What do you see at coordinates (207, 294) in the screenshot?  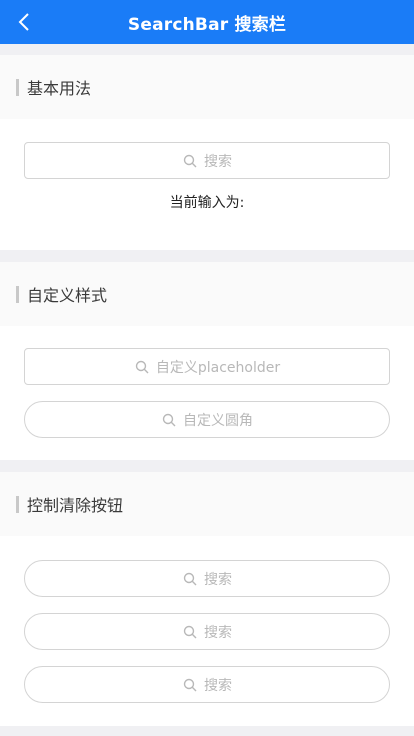 I see `section-header: 自定义样式` at bounding box center [207, 294].